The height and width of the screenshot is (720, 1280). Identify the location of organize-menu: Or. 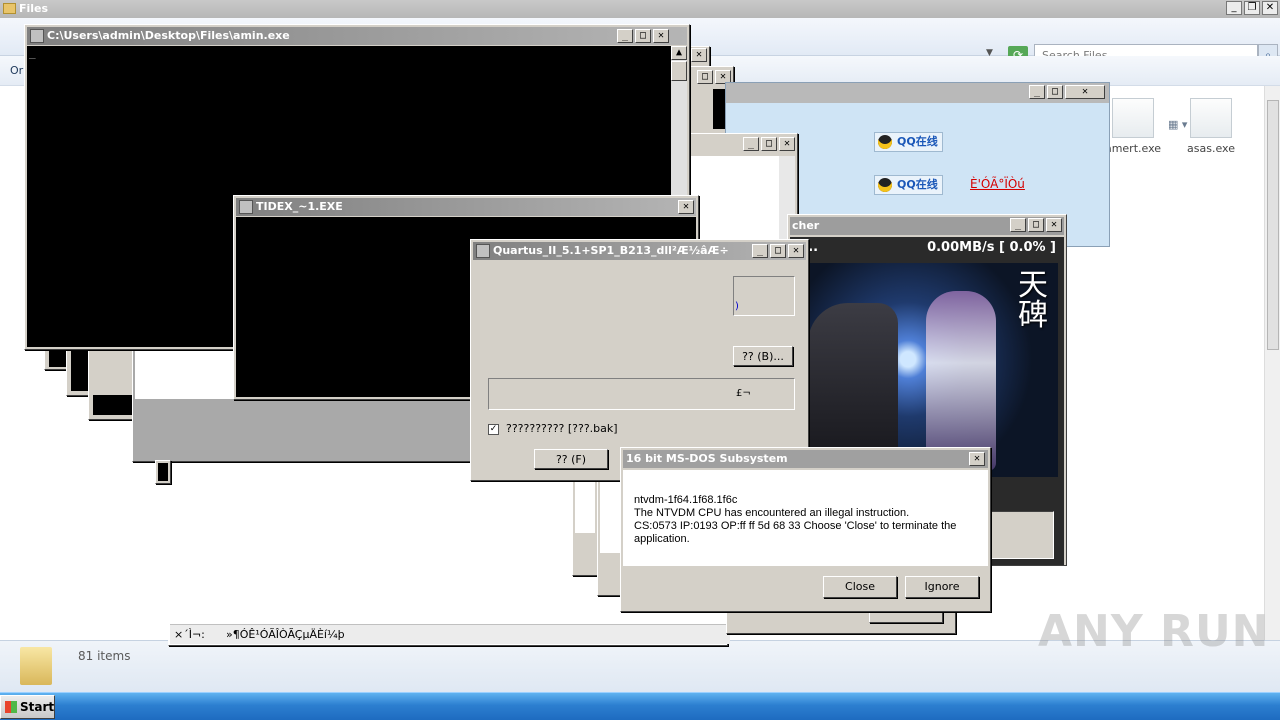
(16, 70).